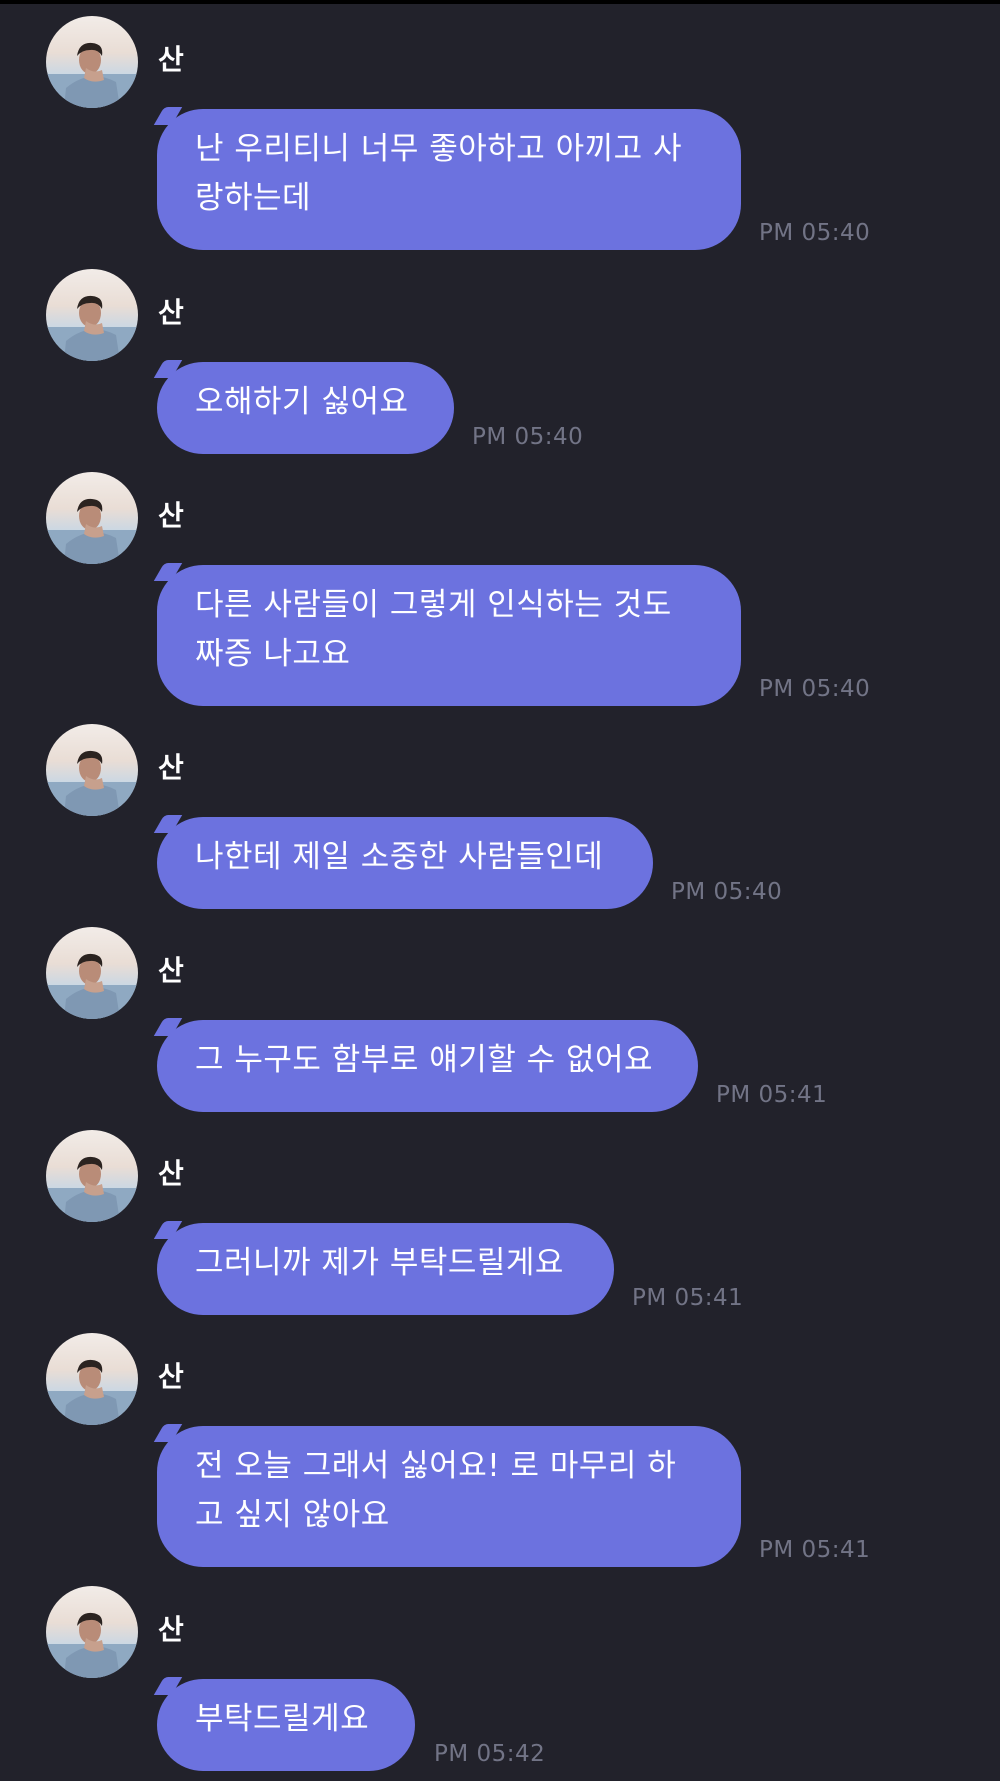  What do you see at coordinates (427, 1066) in the screenshot?
I see `message-bubble: 그 누구도 함부로 얘기할 수 없어요` at bounding box center [427, 1066].